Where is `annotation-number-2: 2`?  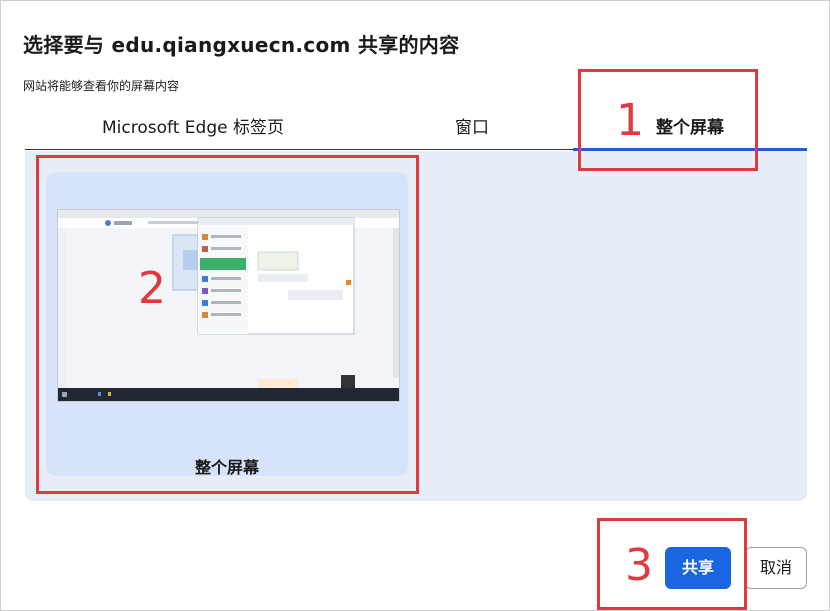
annotation-number-2: 2 is located at coordinates (152, 288).